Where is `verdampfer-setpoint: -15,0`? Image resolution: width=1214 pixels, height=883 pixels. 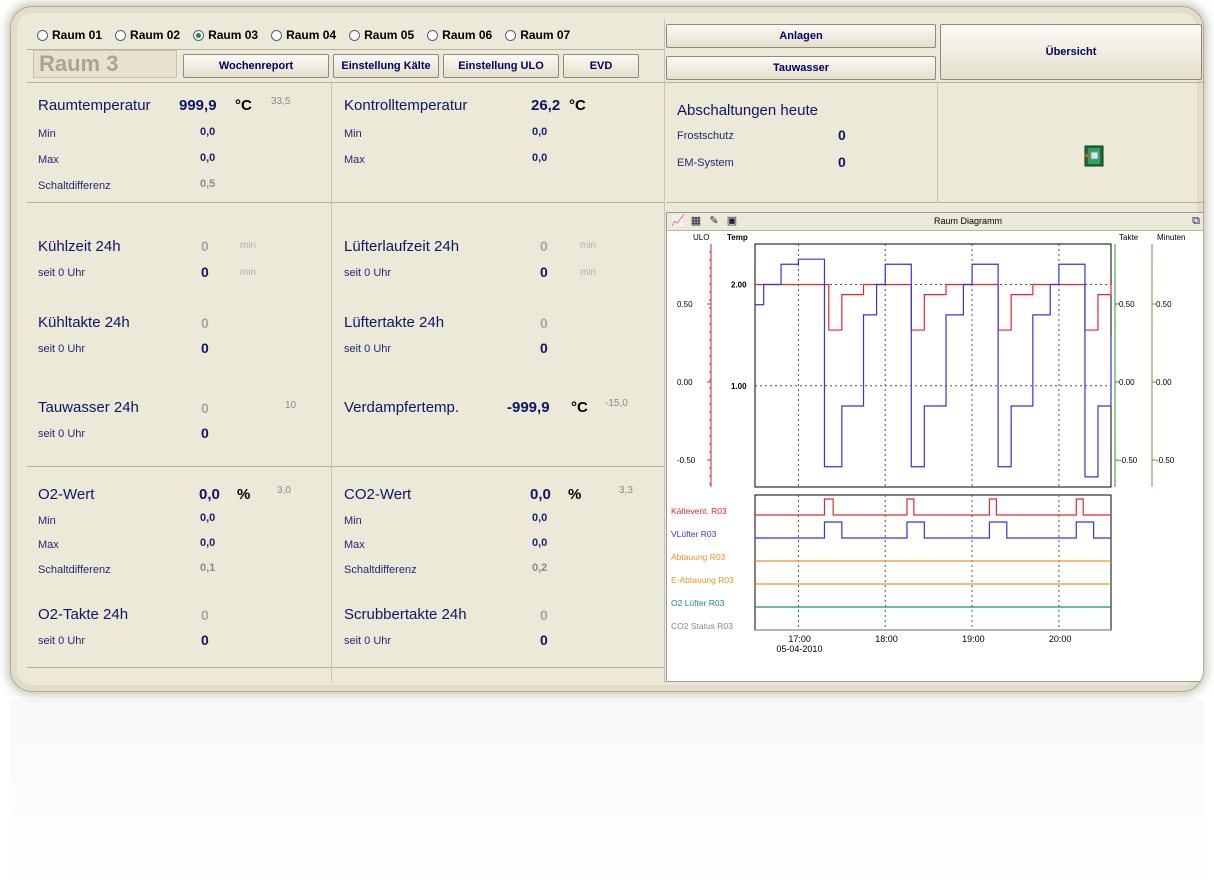 verdampfer-setpoint: -15,0 is located at coordinates (616, 403).